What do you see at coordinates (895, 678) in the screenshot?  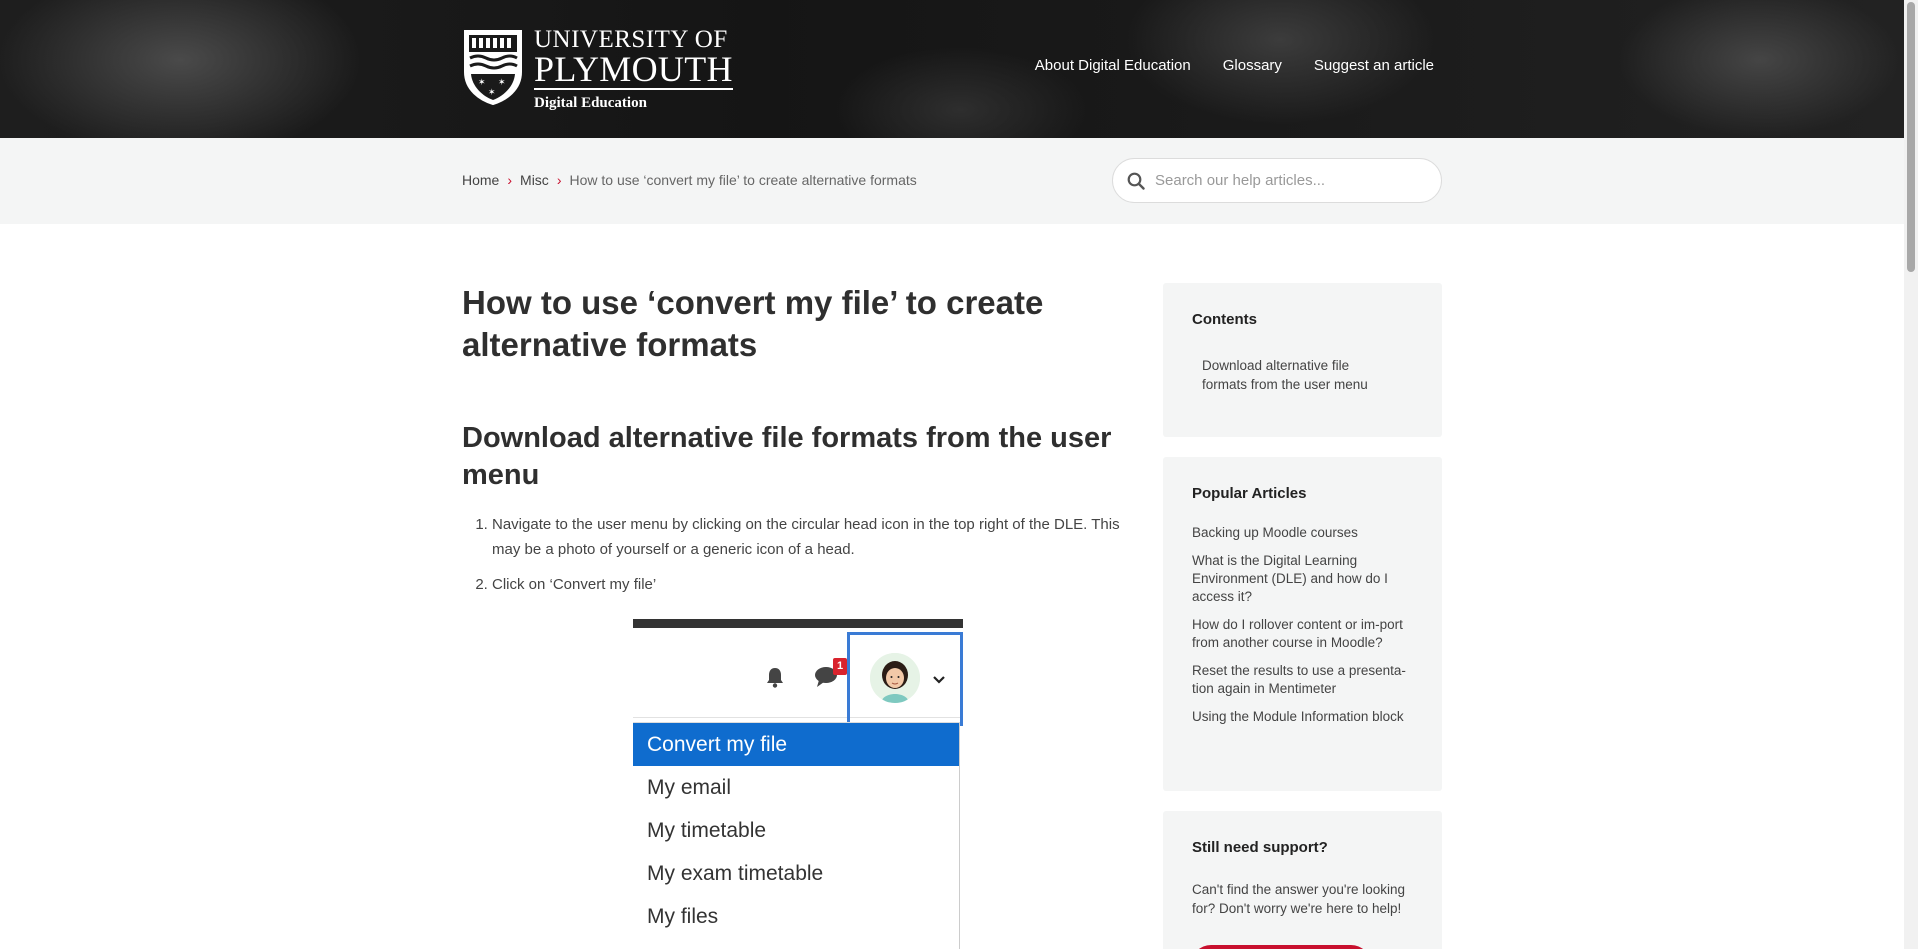 I see `user-avatar-icon` at bounding box center [895, 678].